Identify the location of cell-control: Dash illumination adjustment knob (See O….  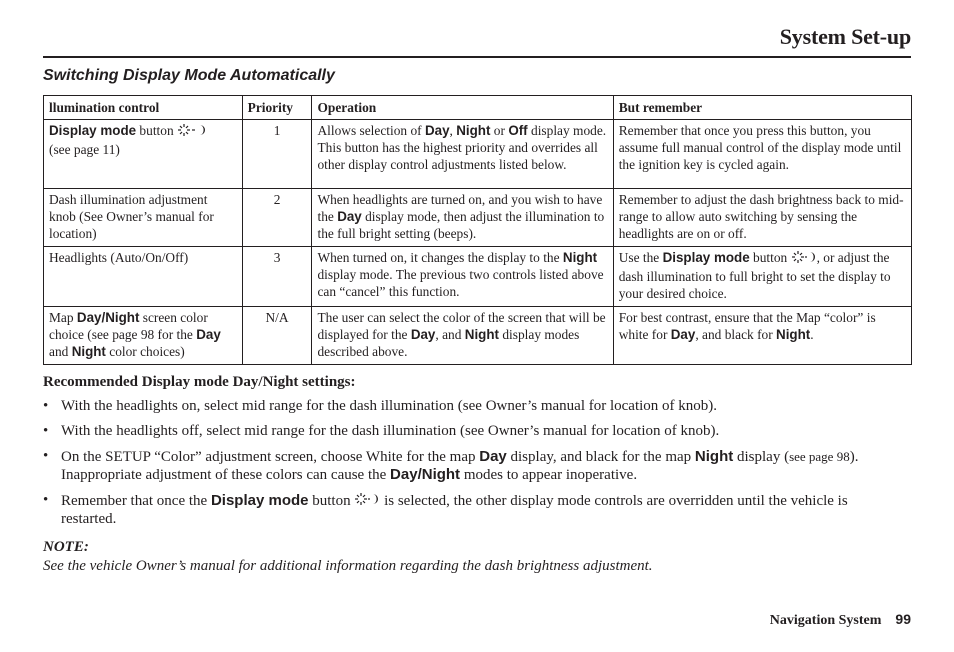
(143, 217).